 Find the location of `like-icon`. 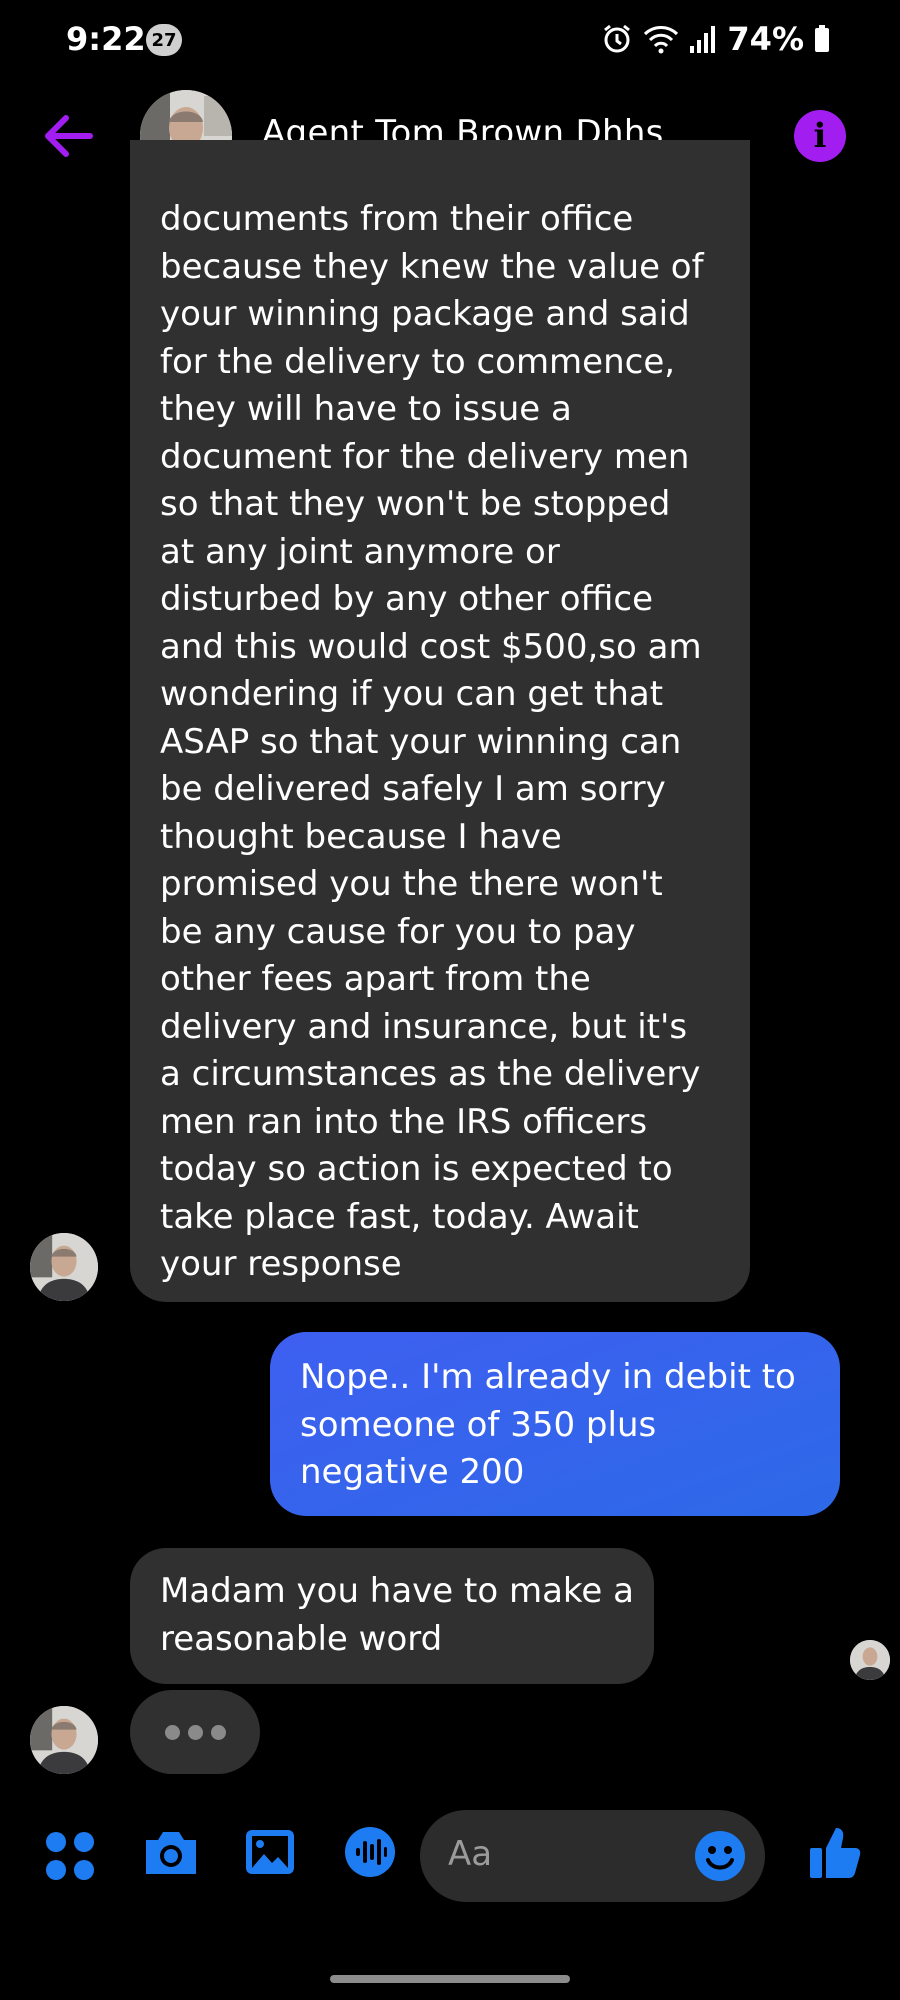

like-icon is located at coordinates (835, 1853).